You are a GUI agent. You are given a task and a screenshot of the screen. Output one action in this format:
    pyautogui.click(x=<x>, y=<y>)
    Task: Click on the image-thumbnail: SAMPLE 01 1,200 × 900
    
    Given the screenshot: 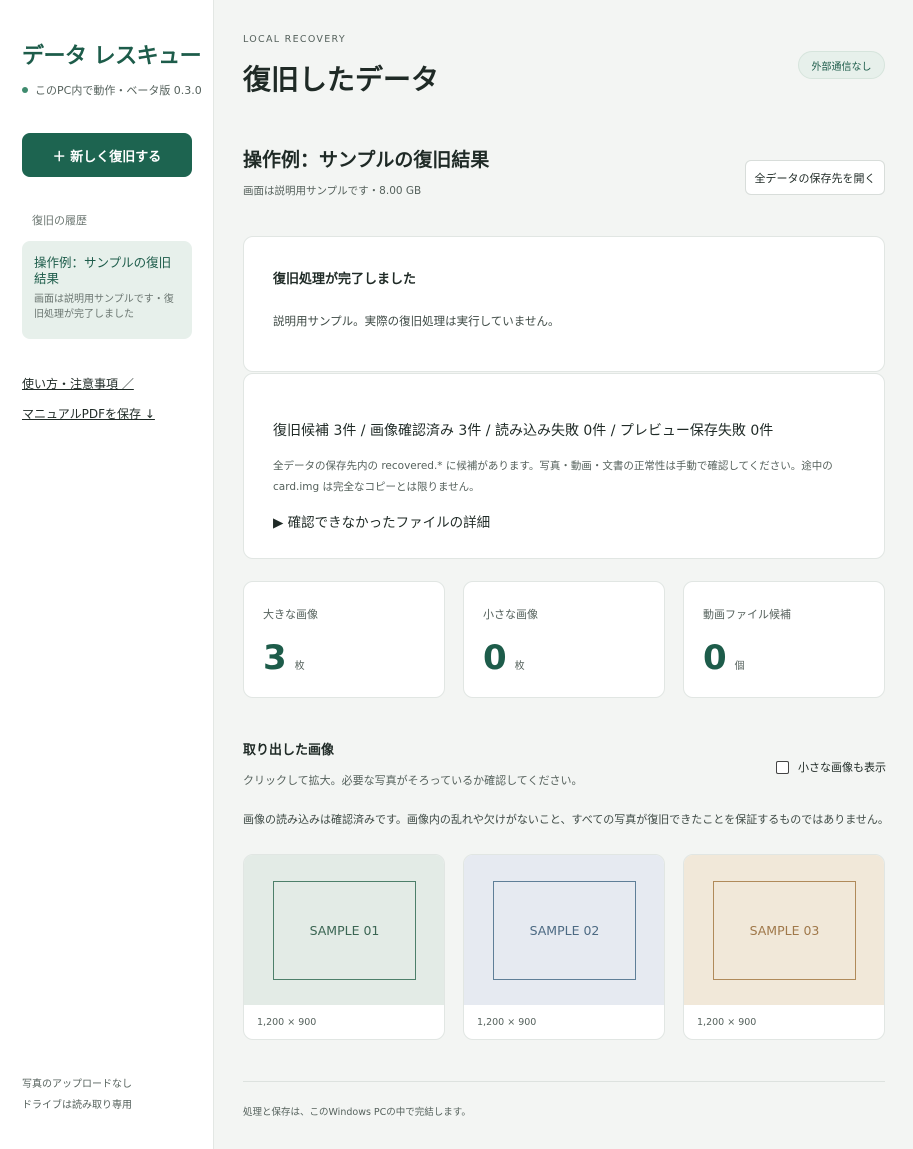 What is the action you would take?
    pyautogui.click(x=344, y=947)
    